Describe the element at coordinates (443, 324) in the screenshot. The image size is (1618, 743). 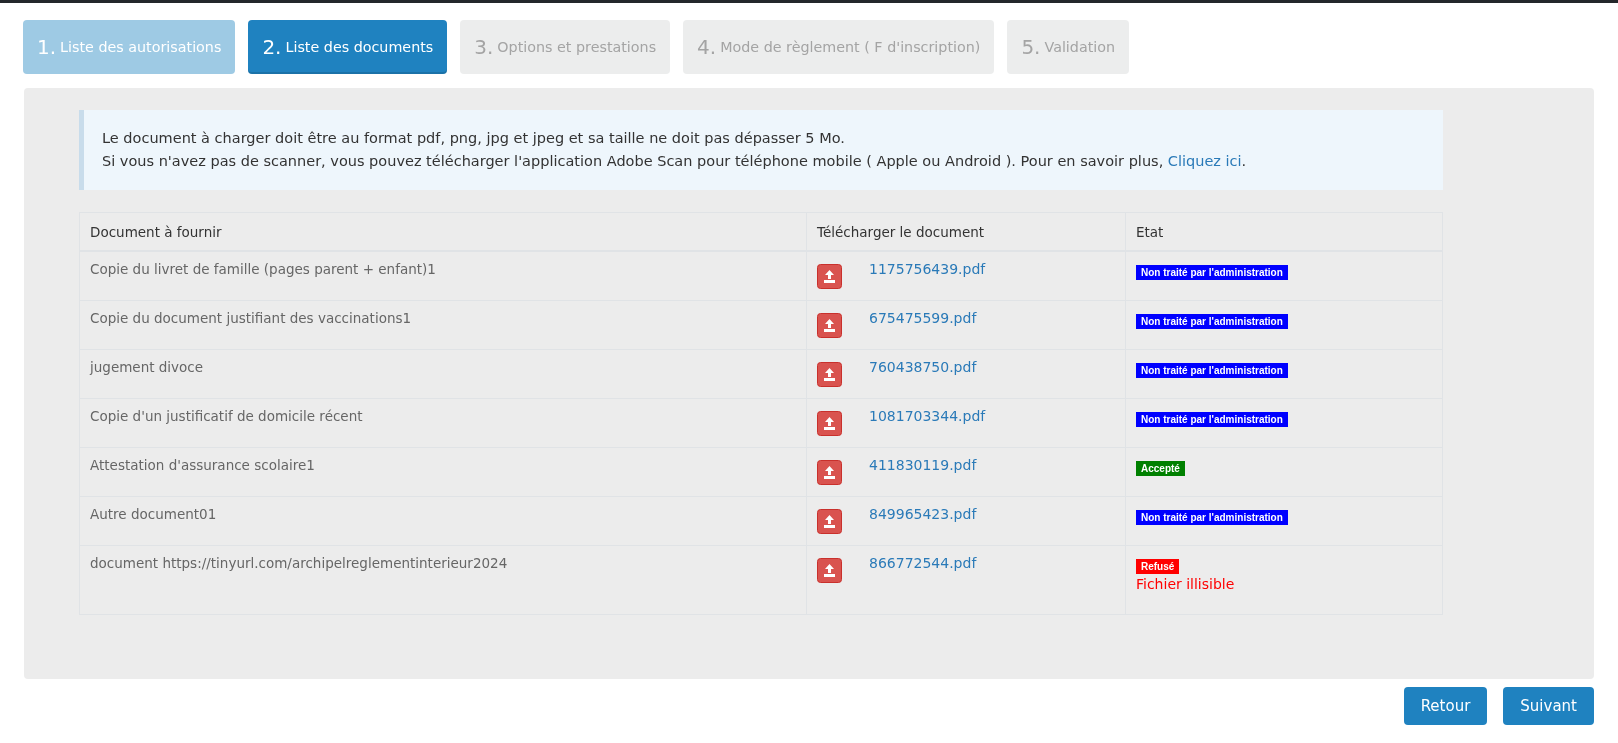
I see `table-cell: Copie du document justifiant des vaccinations1` at that location.